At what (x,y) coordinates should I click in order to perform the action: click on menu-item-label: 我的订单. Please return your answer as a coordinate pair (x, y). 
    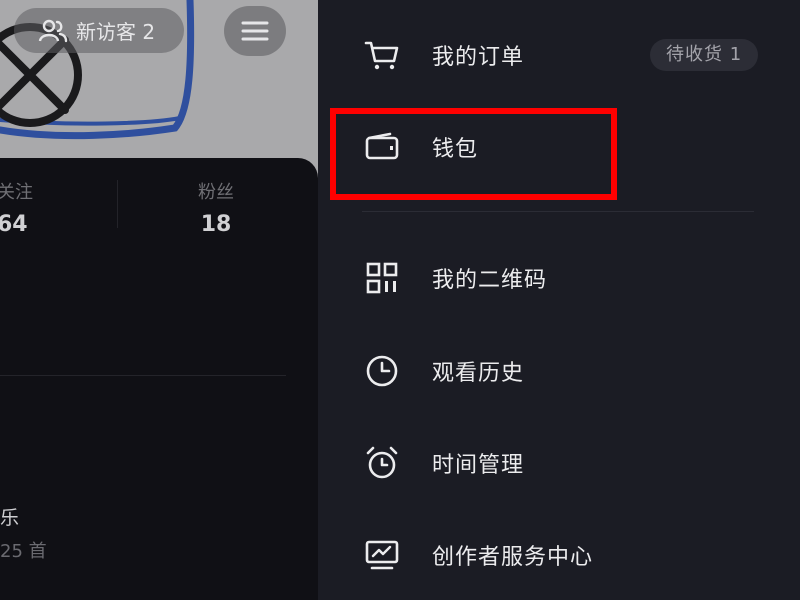
    Looking at the image, I should click on (478, 57).